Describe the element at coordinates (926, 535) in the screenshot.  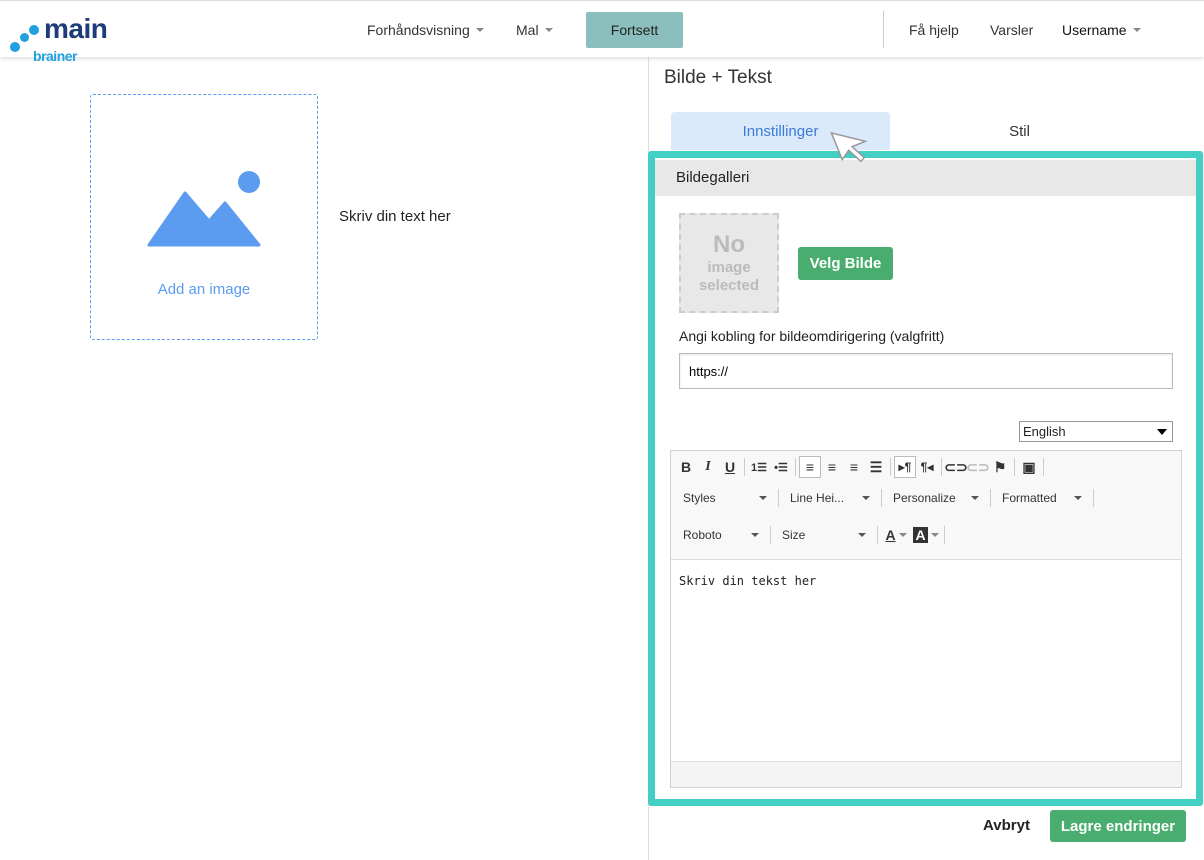
I see `background-color-icon: A` at that location.